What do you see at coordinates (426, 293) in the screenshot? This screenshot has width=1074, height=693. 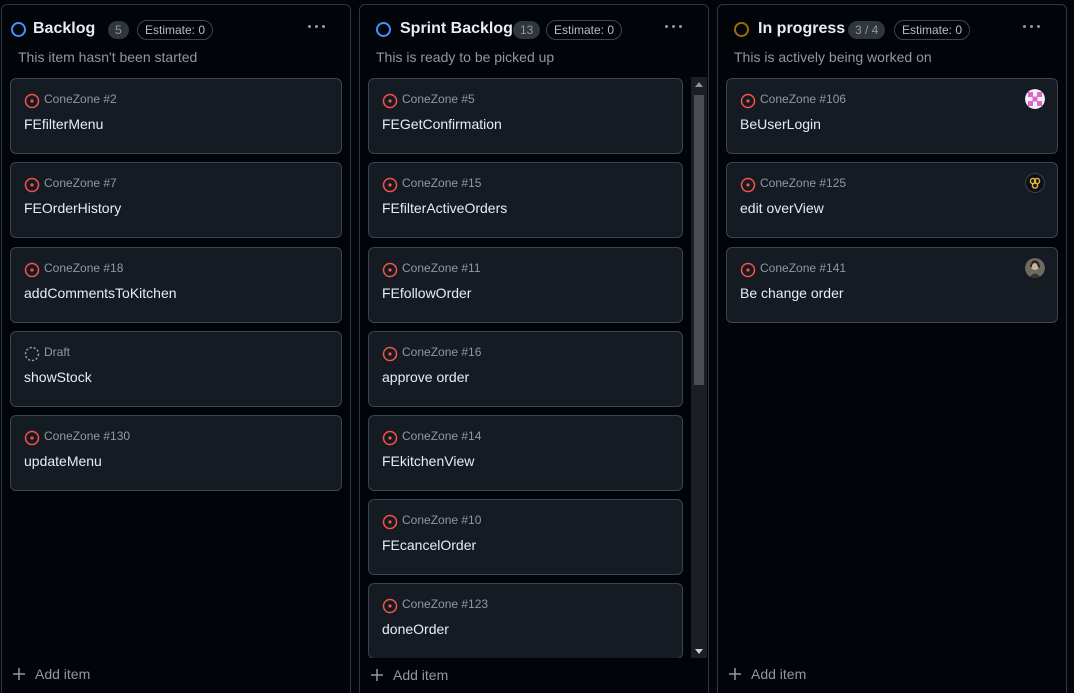 I see `card-title: FEfollowOrder` at bounding box center [426, 293].